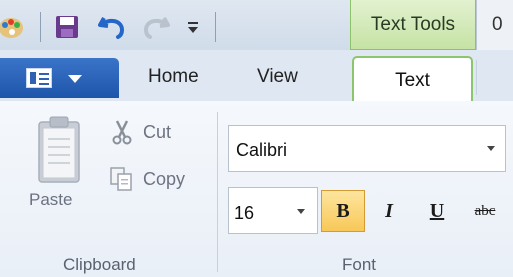  What do you see at coordinates (359, 264) in the screenshot?
I see `font-group-label: Font` at bounding box center [359, 264].